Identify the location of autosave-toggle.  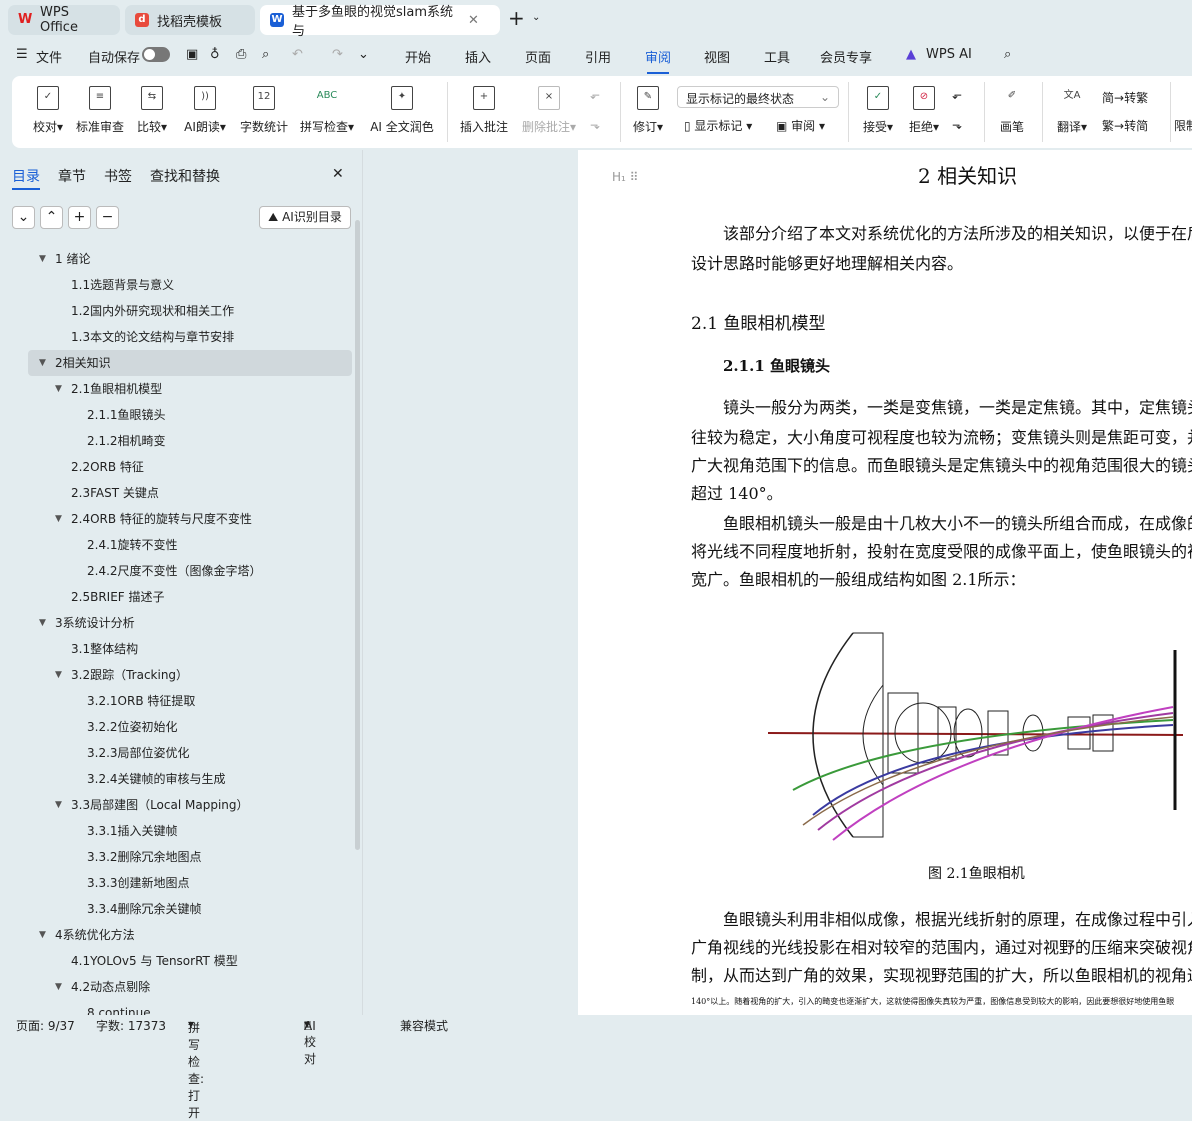
(156, 54).